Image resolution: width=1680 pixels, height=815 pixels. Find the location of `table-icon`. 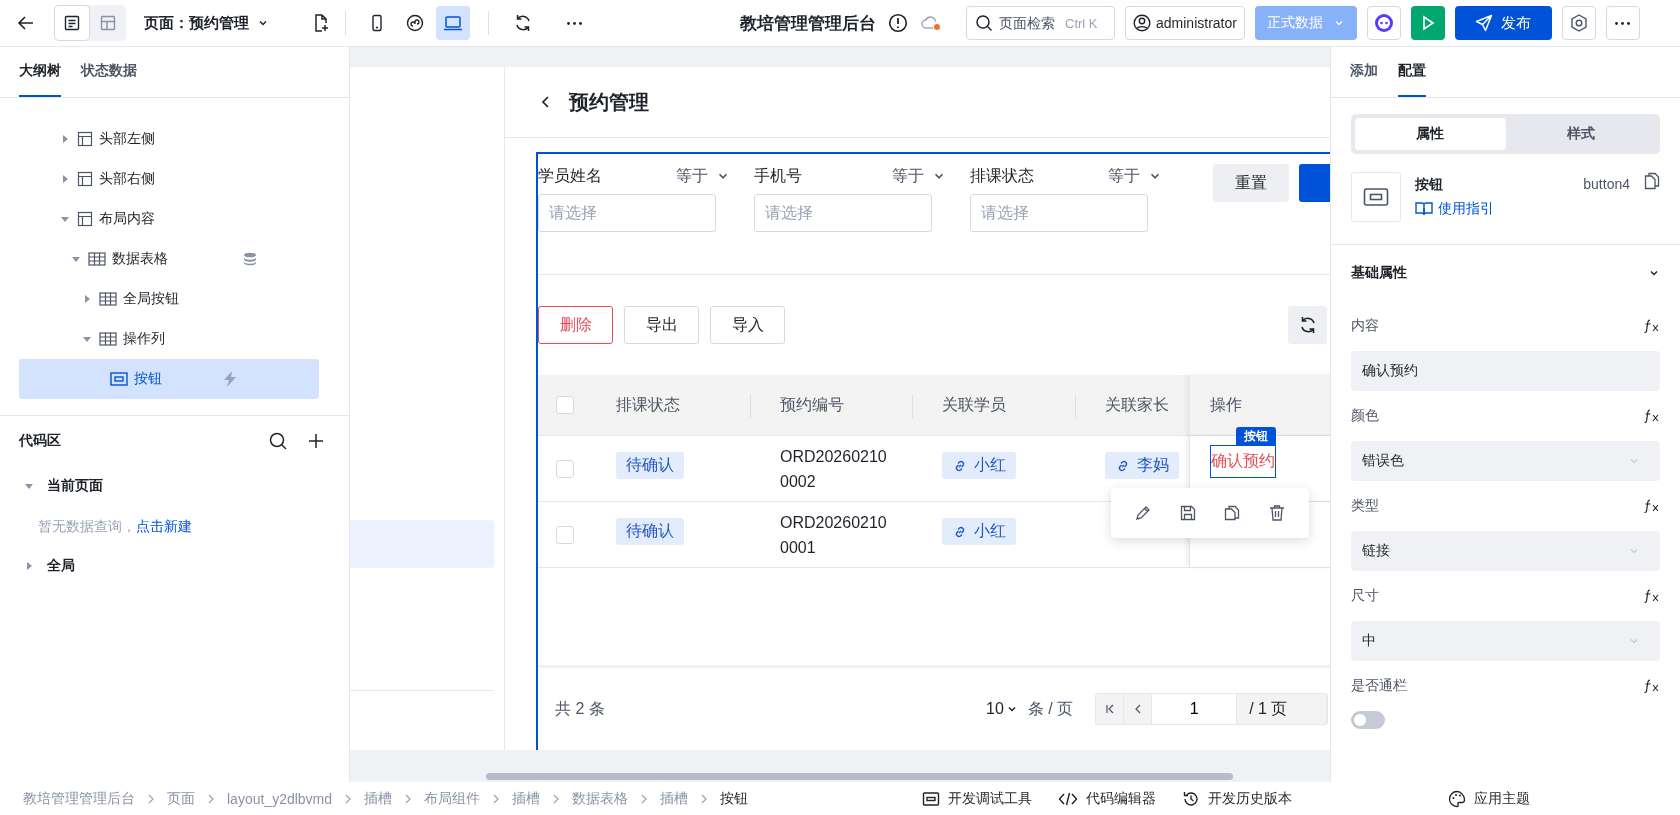

table-icon is located at coordinates (108, 299).